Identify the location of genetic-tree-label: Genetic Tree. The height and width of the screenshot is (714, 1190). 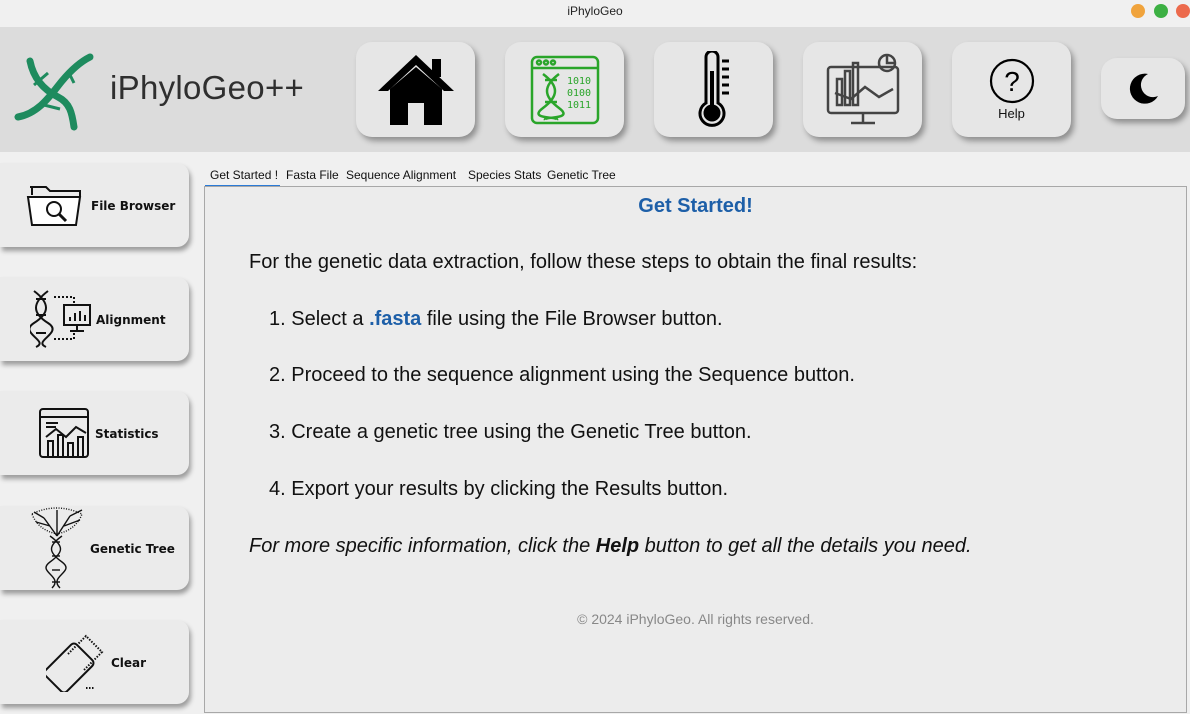
(132, 549).